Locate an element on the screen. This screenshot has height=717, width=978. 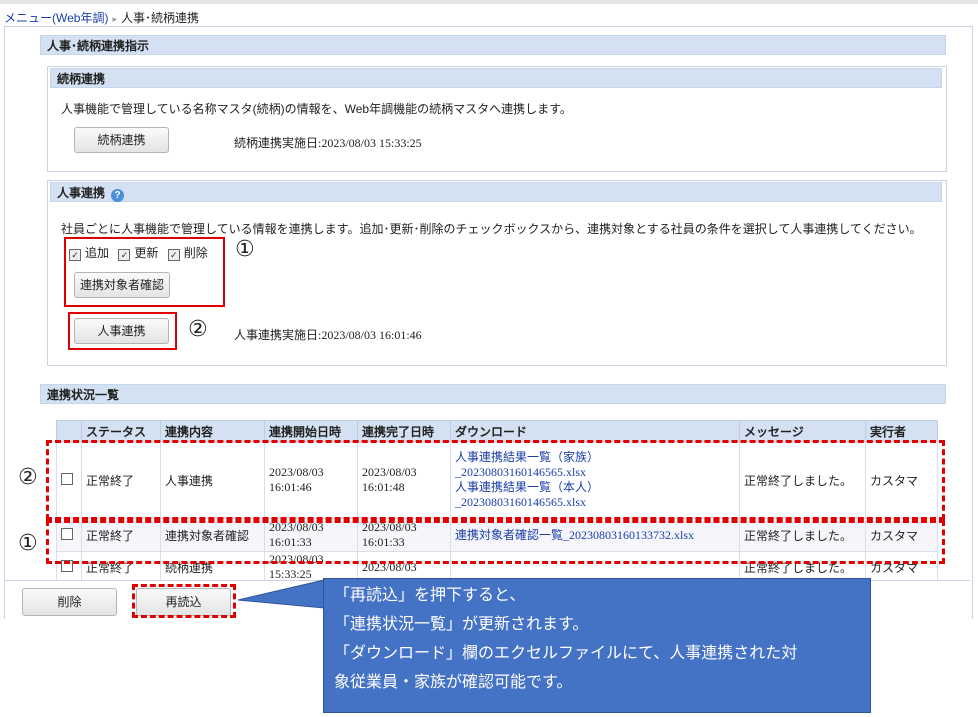
instruction-section-header: 人事･続柄連携指示 is located at coordinates (493, 45).